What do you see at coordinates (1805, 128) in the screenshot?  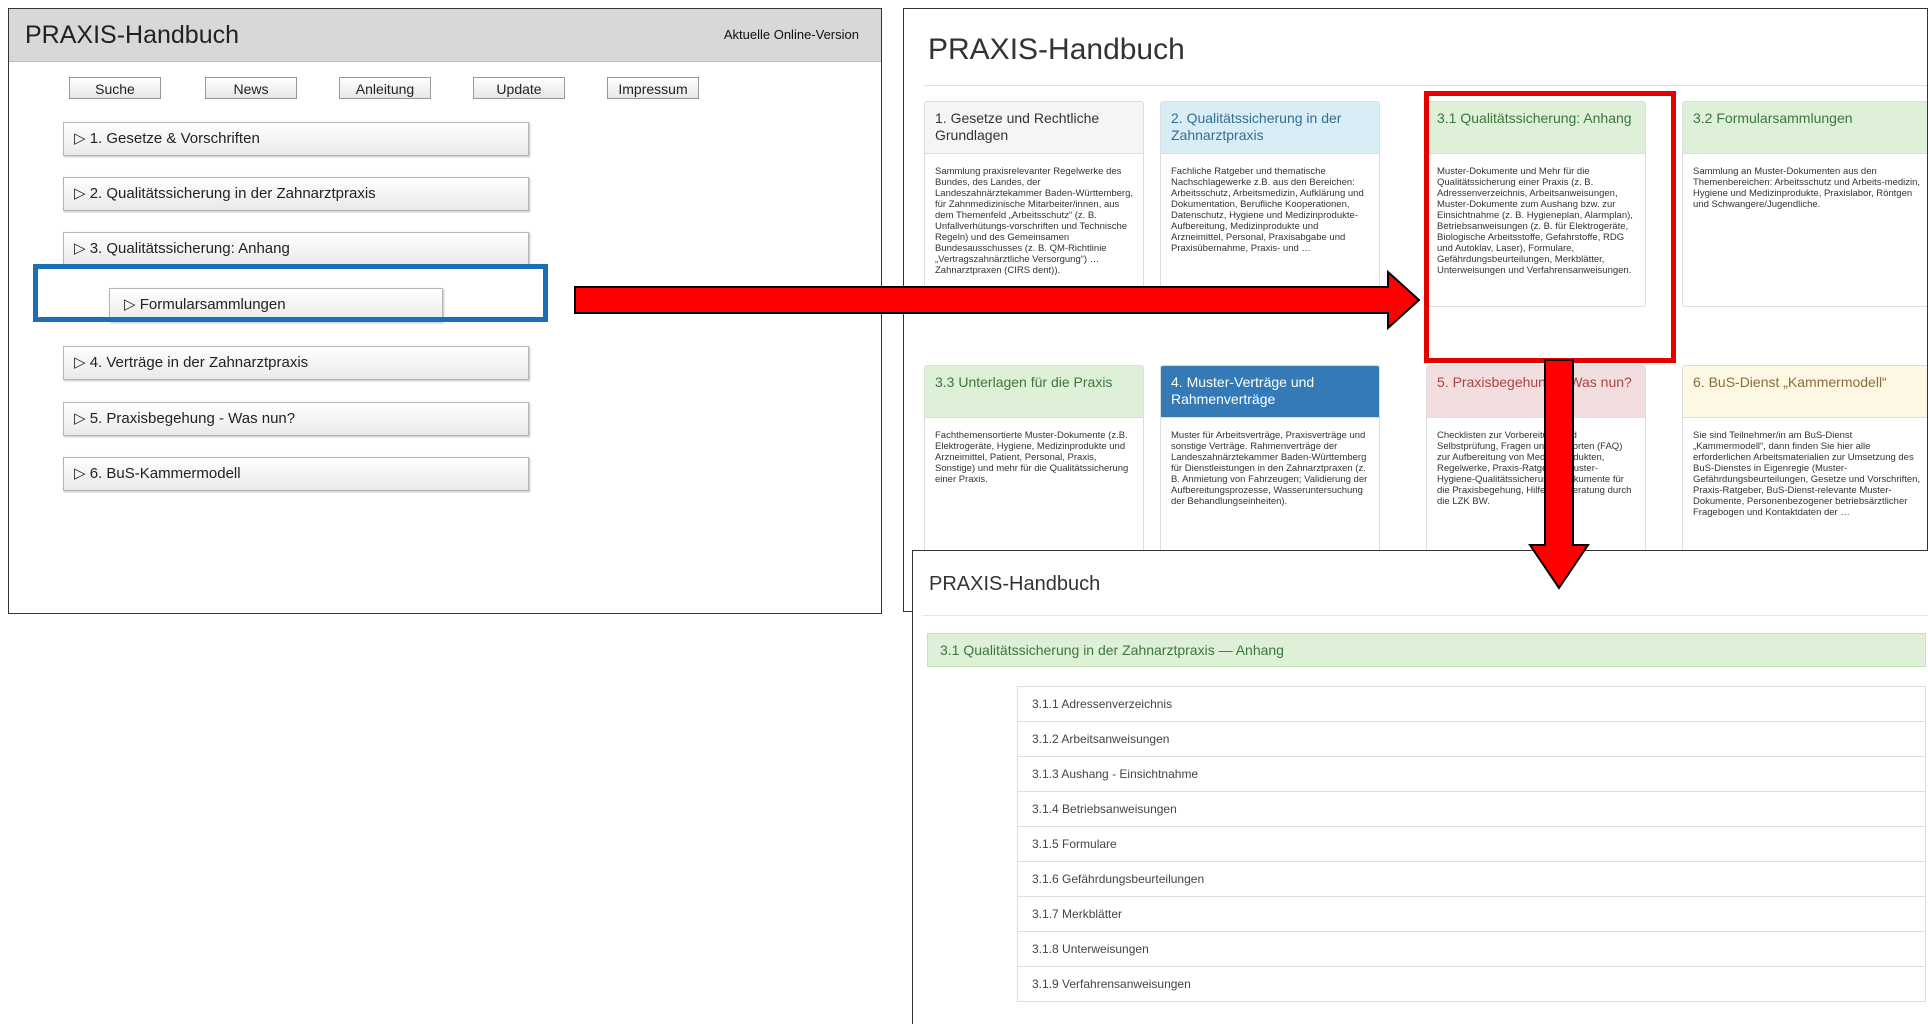 I see `card-heading: 3.2 Formularsammlungen` at bounding box center [1805, 128].